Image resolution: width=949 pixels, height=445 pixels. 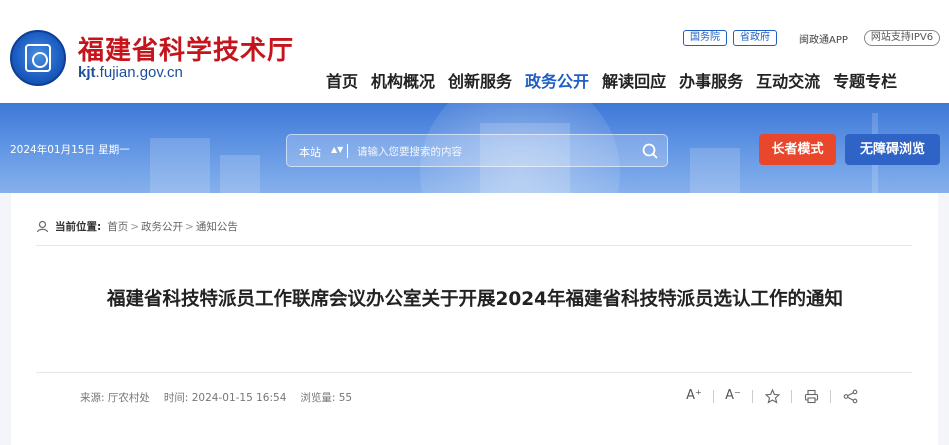 I want to click on site-domain-rest: .fujian.gov.cn, so click(x=139, y=72).